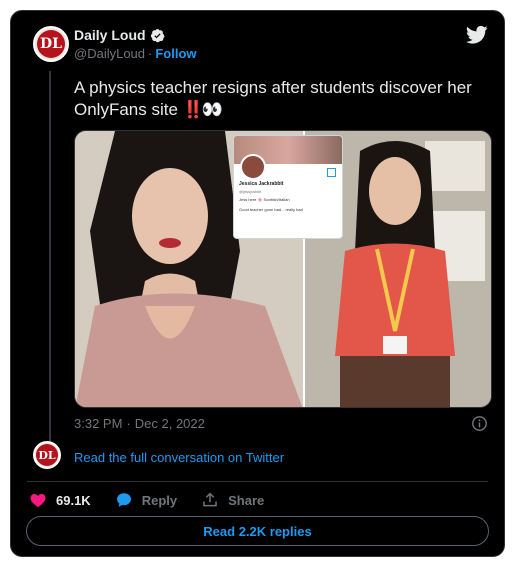  Describe the element at coordinates (179, 457) in the screenshot. I see `read-conversation-link: Read the full conversation on Twitter` at that location.